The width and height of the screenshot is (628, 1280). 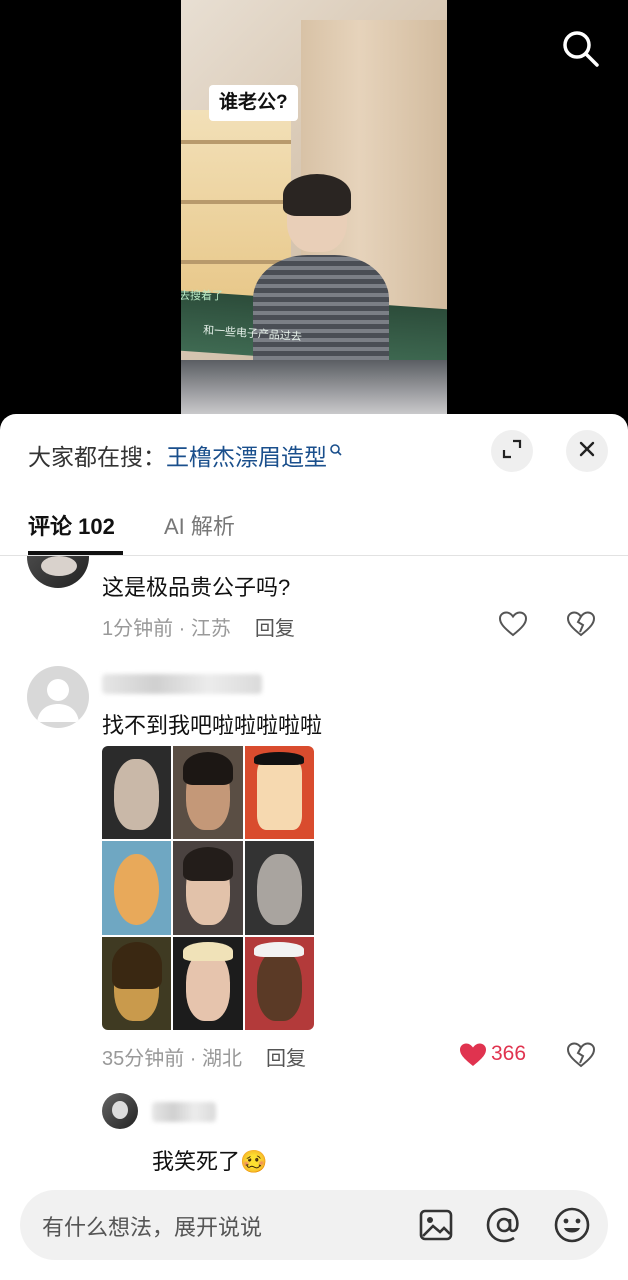 What do you see at coordinates (314, 1225) in the screenshot?
I see `comment-input-bar: 有什么想法，展开说说` at bounding box center [314, 1225].